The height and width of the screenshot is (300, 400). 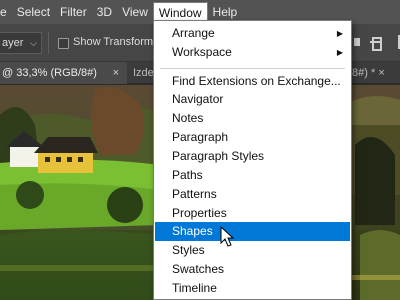 What do you see at coordinates (252, 250) in the screenshot?
I see `menu-item-styles: Styles` at bounding box center [252, 250].